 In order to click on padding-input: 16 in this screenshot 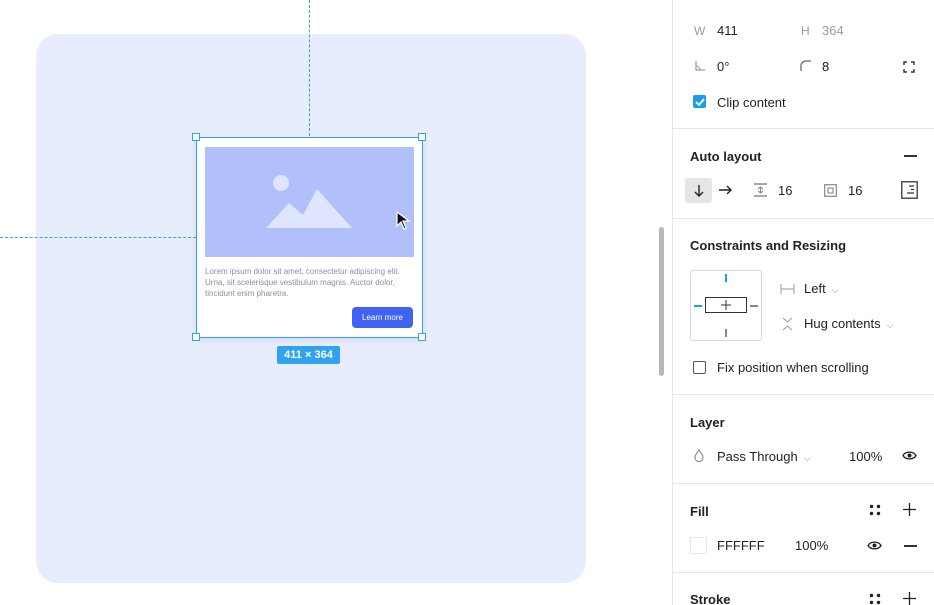, I will do `click(855, 190)`.